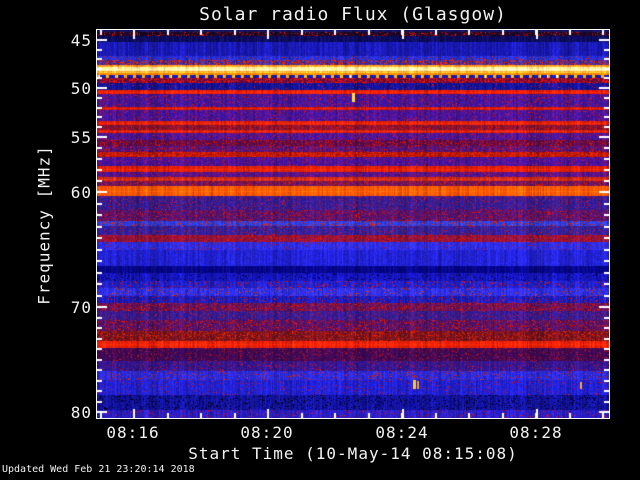  Describe the element at coordinates (98, 469) in the screenshot. I see `updated-timestamp: Updated Wed Feb 21 23:20:14 2018` at that location.